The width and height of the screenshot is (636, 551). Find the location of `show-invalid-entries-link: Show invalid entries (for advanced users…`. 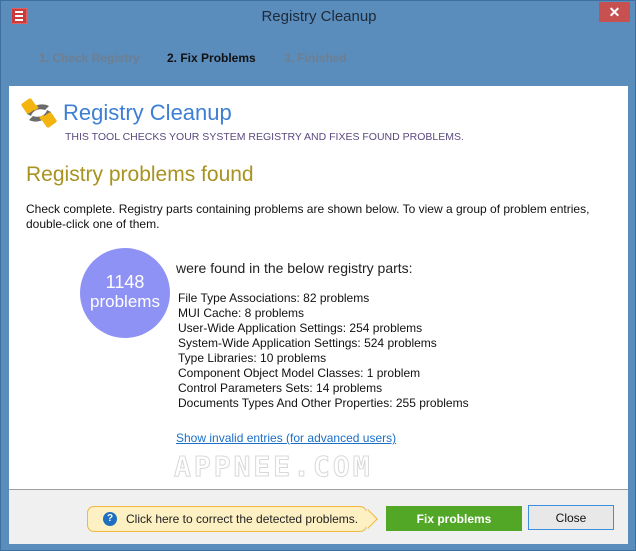

show-invalid-entries-link: Show invalid entries (for advanced users… is located at coordinates (286, 438).